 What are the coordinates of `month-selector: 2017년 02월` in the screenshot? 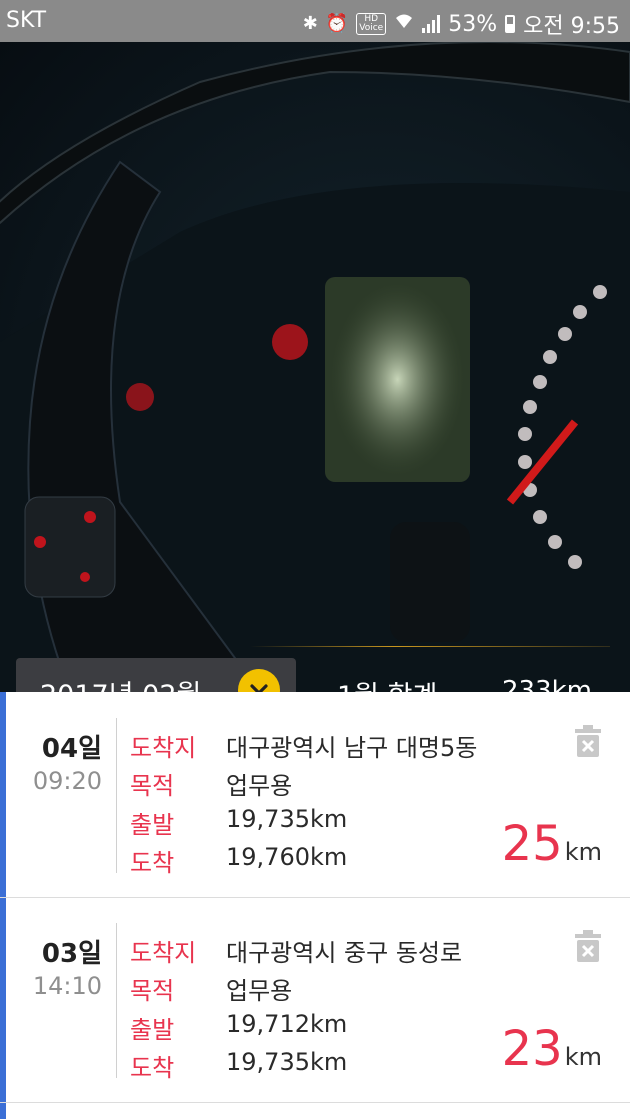 It's located at (156, 675).